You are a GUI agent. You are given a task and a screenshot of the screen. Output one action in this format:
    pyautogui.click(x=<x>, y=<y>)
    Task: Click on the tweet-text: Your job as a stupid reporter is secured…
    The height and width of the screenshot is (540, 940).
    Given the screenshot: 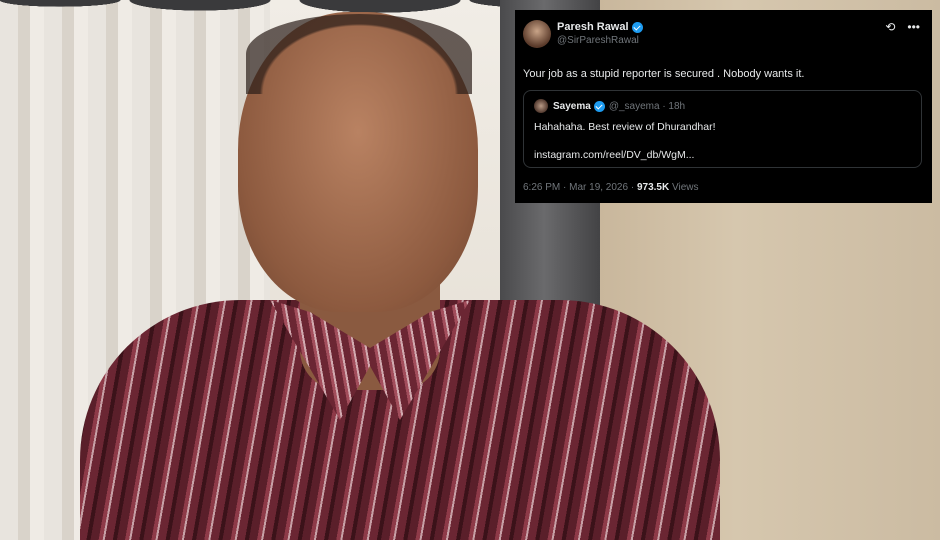 What is the action you would take?
    pyautogui.click(x=664, y=74)
    